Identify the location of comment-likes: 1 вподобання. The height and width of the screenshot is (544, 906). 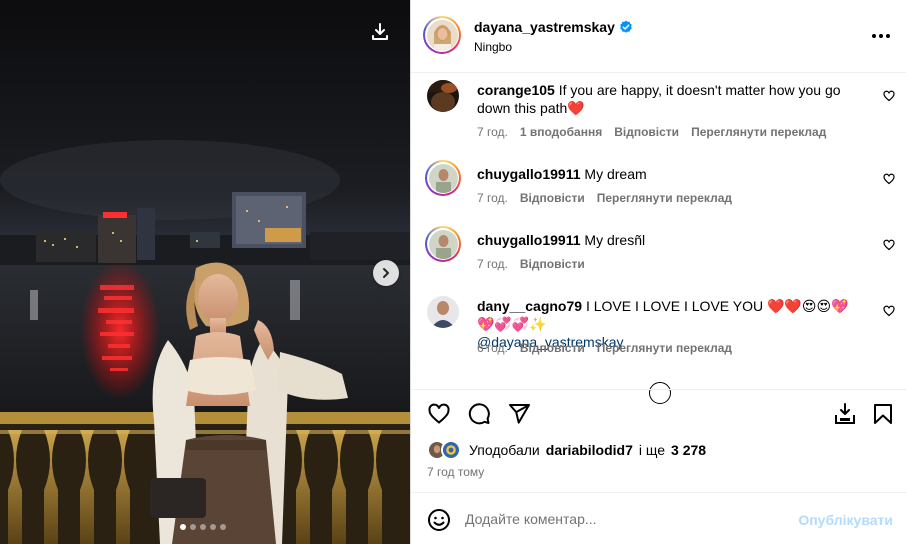
(561, 132).